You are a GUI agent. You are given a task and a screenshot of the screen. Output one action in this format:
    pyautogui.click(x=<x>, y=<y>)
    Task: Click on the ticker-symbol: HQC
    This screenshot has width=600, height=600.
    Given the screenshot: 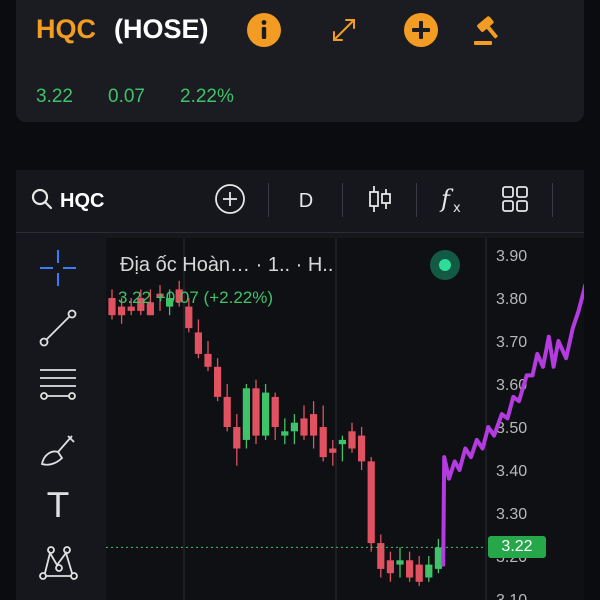 What is the action you would take?
    pyautogui.click(x=66, y=29)
    